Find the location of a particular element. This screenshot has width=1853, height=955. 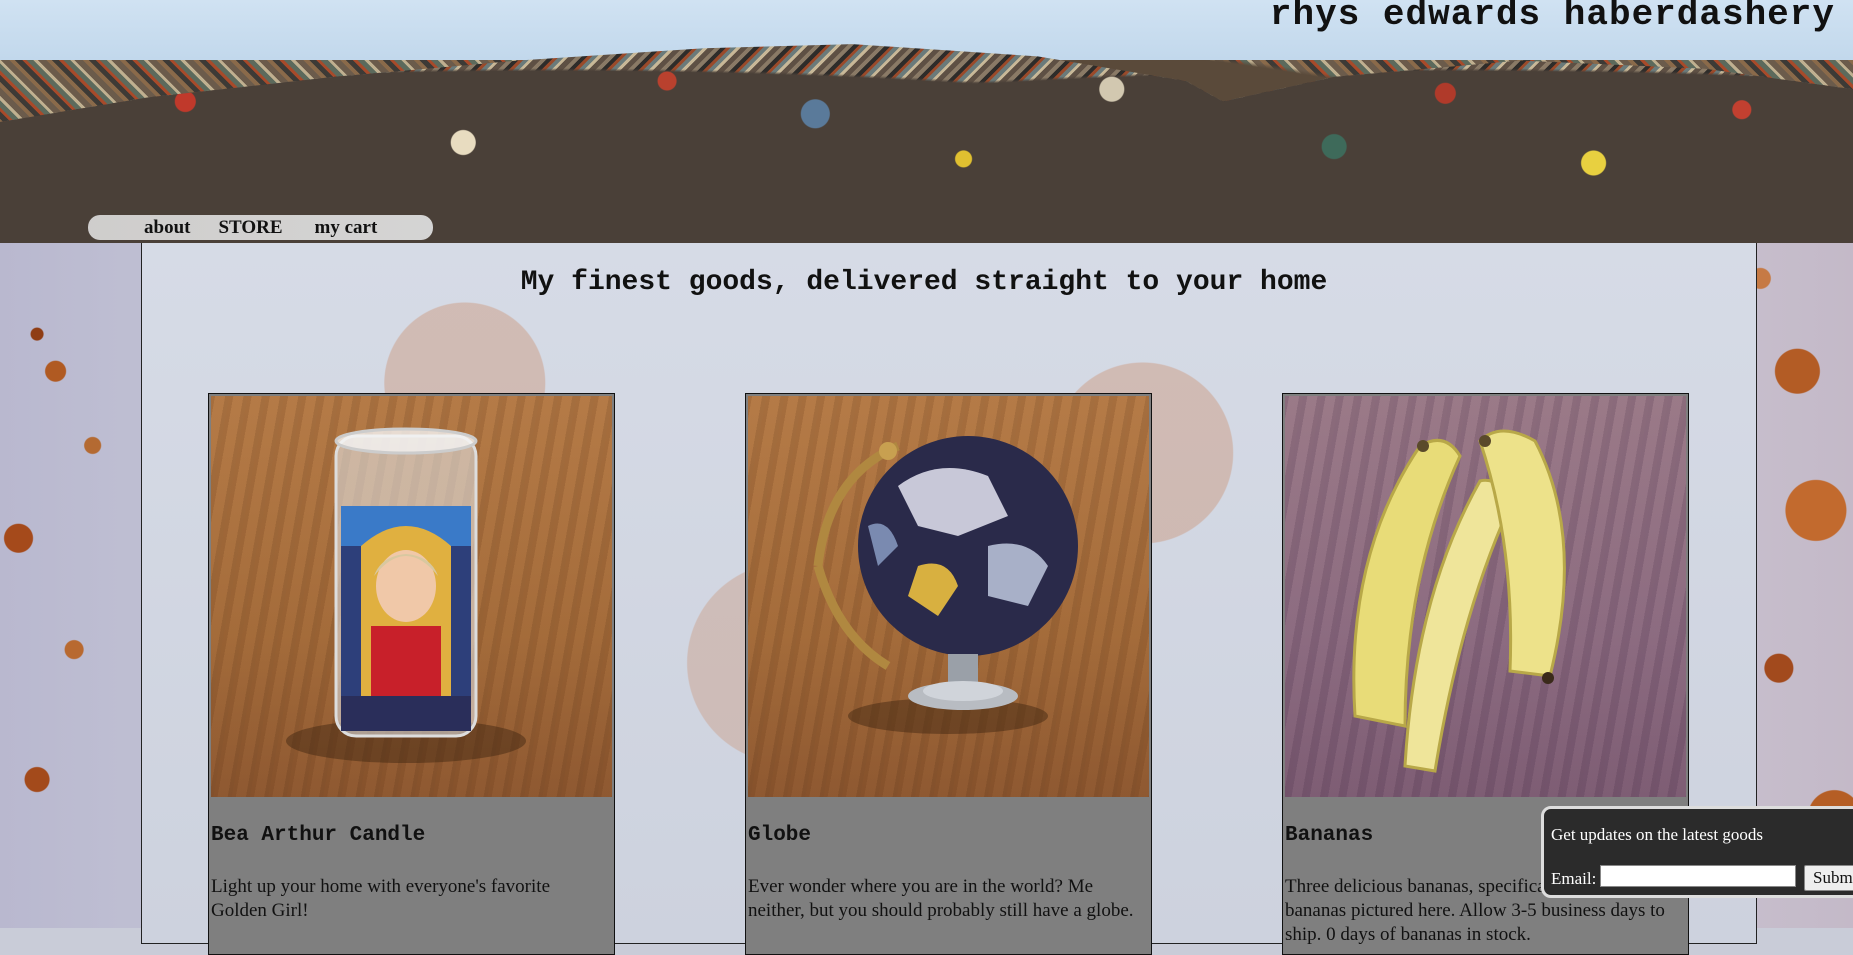

newsletter-title: Get updates on the latest goods is located at coordinates (1657, 834).